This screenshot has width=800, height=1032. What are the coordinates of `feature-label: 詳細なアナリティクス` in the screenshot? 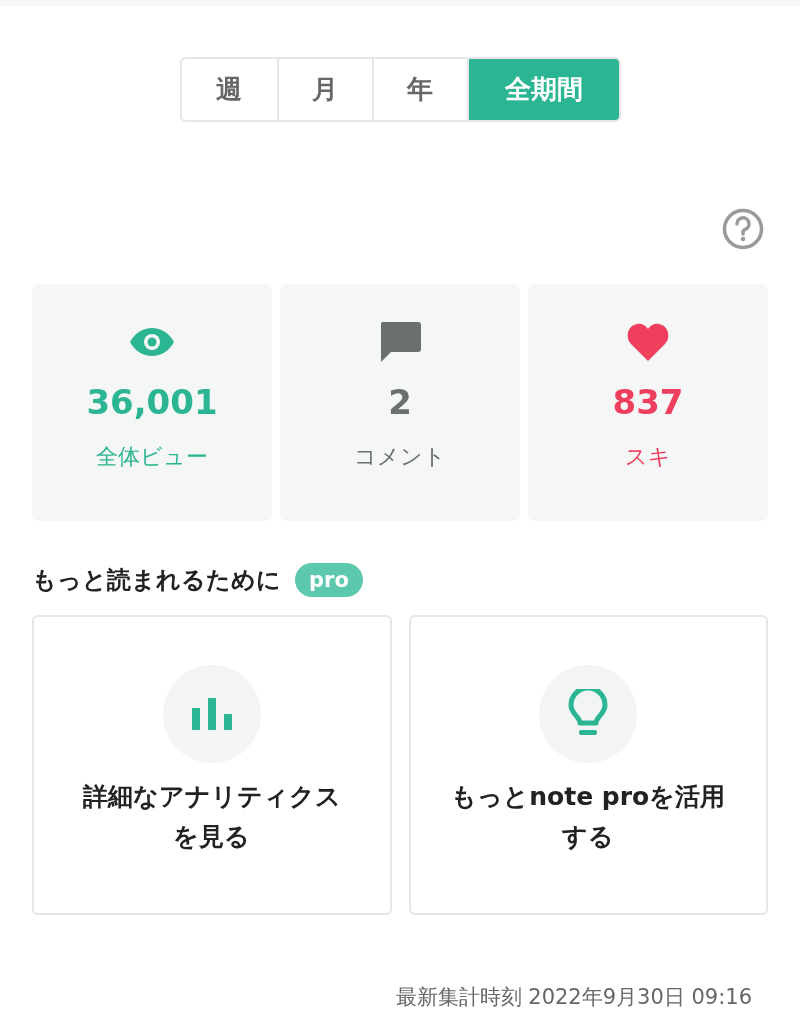 It's located at (211, 797).